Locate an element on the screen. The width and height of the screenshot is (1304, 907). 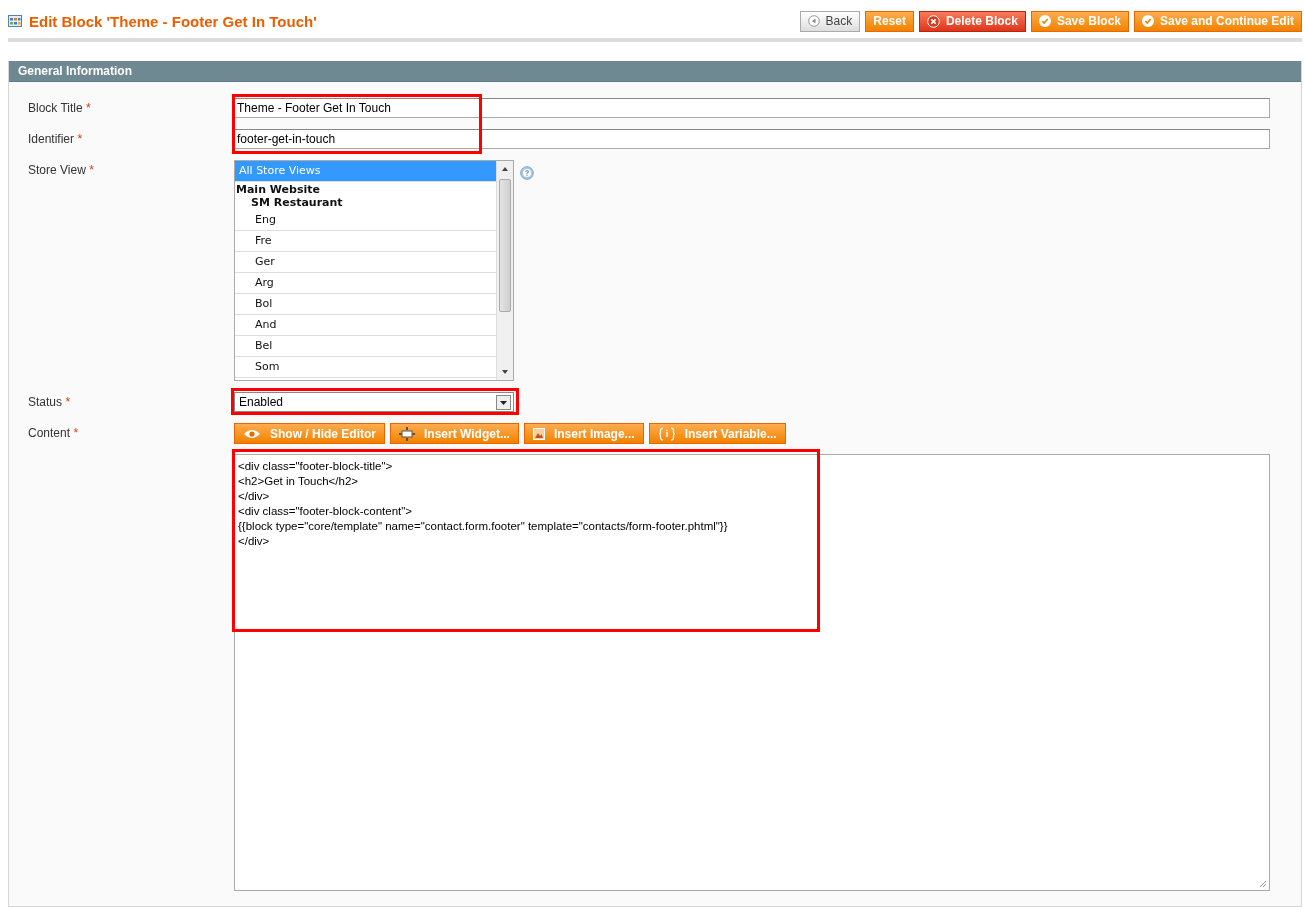
resize-grip-icon is located at coordinates (1263, 884).